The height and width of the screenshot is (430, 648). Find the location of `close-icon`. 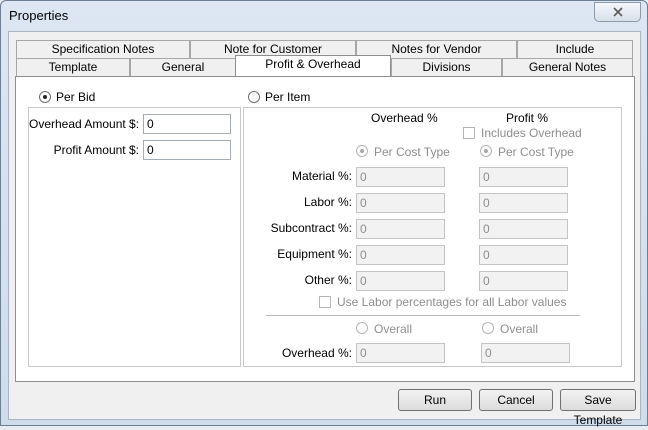

close-icon is located at coordinates (617, 12).